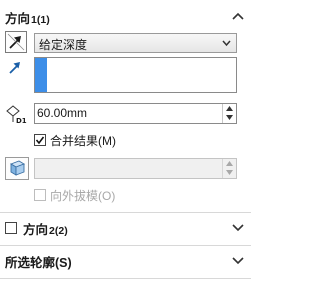 This screenshot has width=320, height=292. I want to click on draft-toggle-button, so click(17, 168).